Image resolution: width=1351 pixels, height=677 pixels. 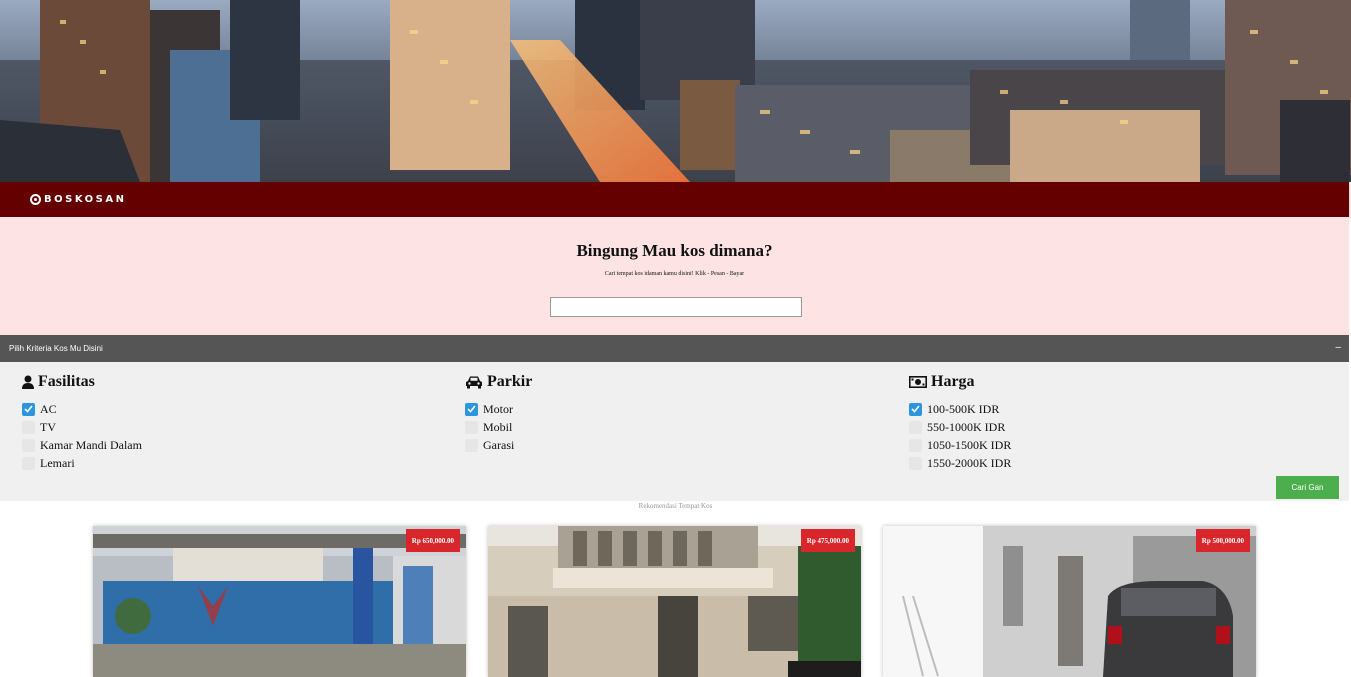 What do you see at coordinates (963, 408) in the screenshot?
I see `filter-option-label: 100-500K IDR` at bounding box center [963, 408].